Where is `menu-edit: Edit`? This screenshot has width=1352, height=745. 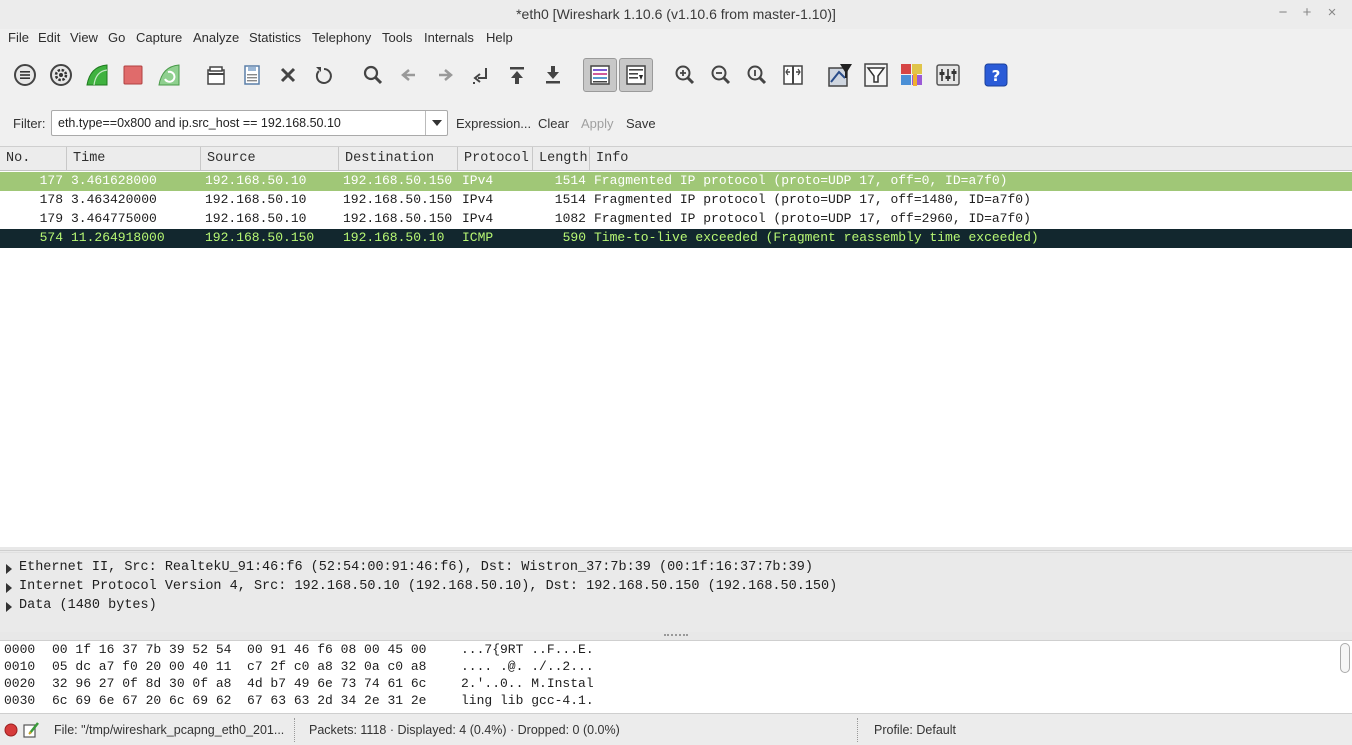 menu-edit: Edit is located at coordinates (49, 37).